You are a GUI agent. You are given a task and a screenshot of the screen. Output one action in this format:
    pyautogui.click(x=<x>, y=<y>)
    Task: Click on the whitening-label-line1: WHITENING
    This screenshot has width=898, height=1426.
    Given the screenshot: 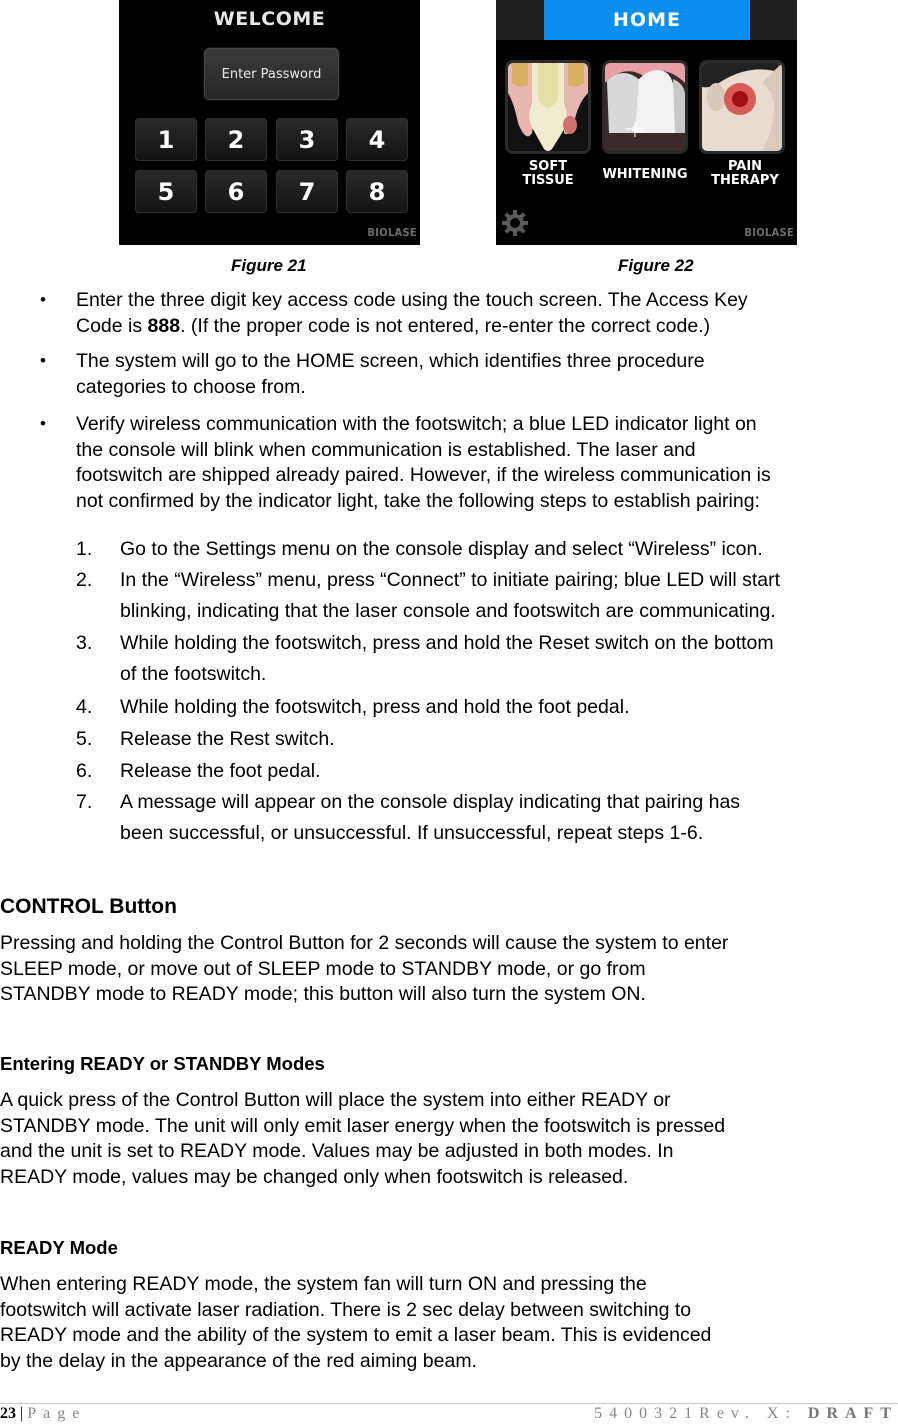 What is the action you would take?
    pyautogui.click(x=645, y=174)
    